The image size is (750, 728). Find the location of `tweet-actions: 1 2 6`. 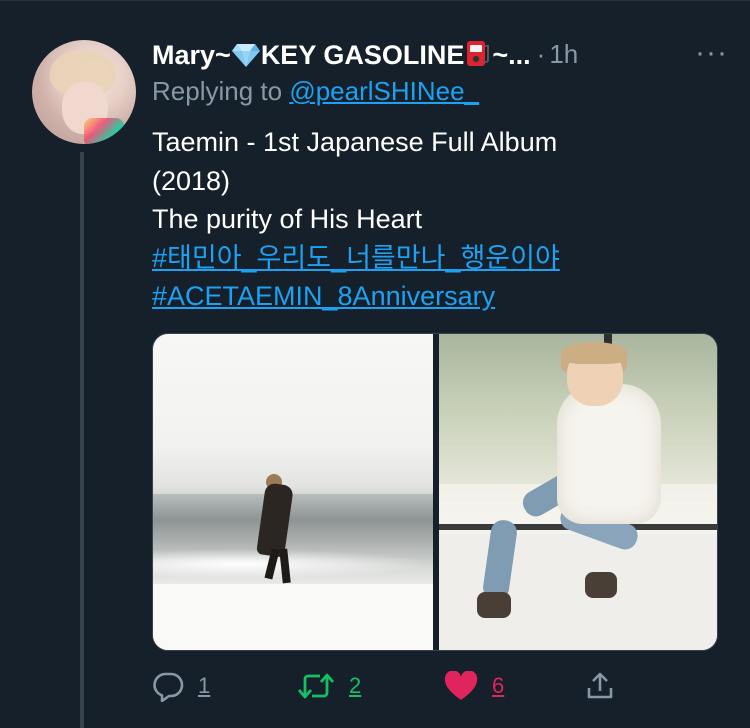

tweet-actions: 1 2 6 is located at coordinates (392, 686).